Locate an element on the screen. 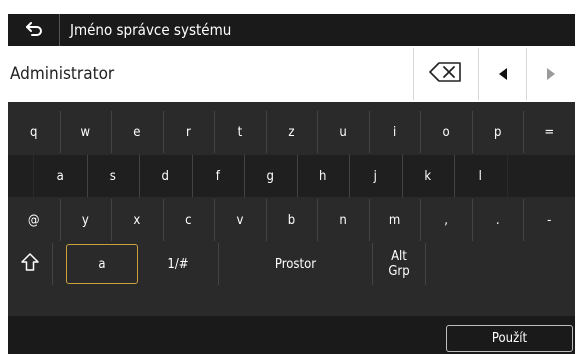  key-n: n is located at coordinates (343, 220).